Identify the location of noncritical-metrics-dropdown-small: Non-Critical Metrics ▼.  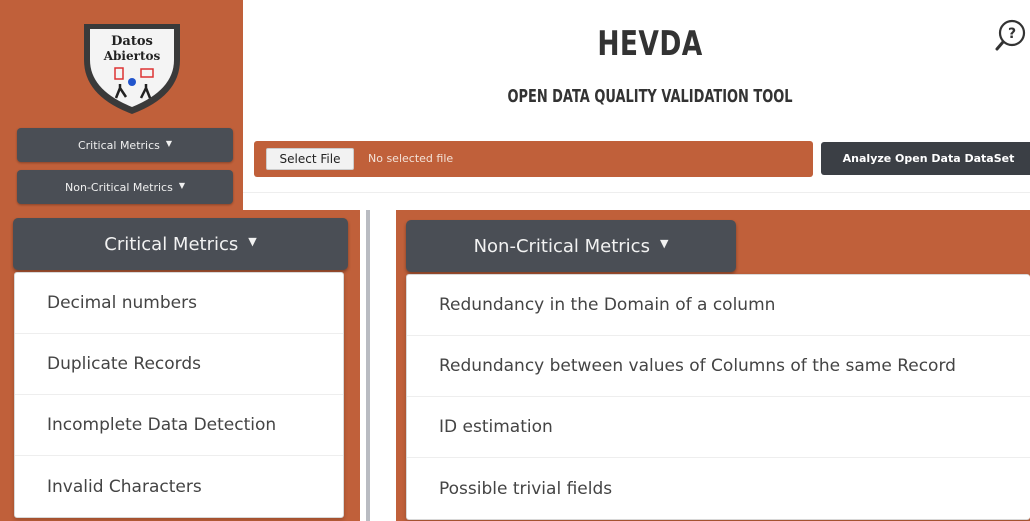
(125, 187).